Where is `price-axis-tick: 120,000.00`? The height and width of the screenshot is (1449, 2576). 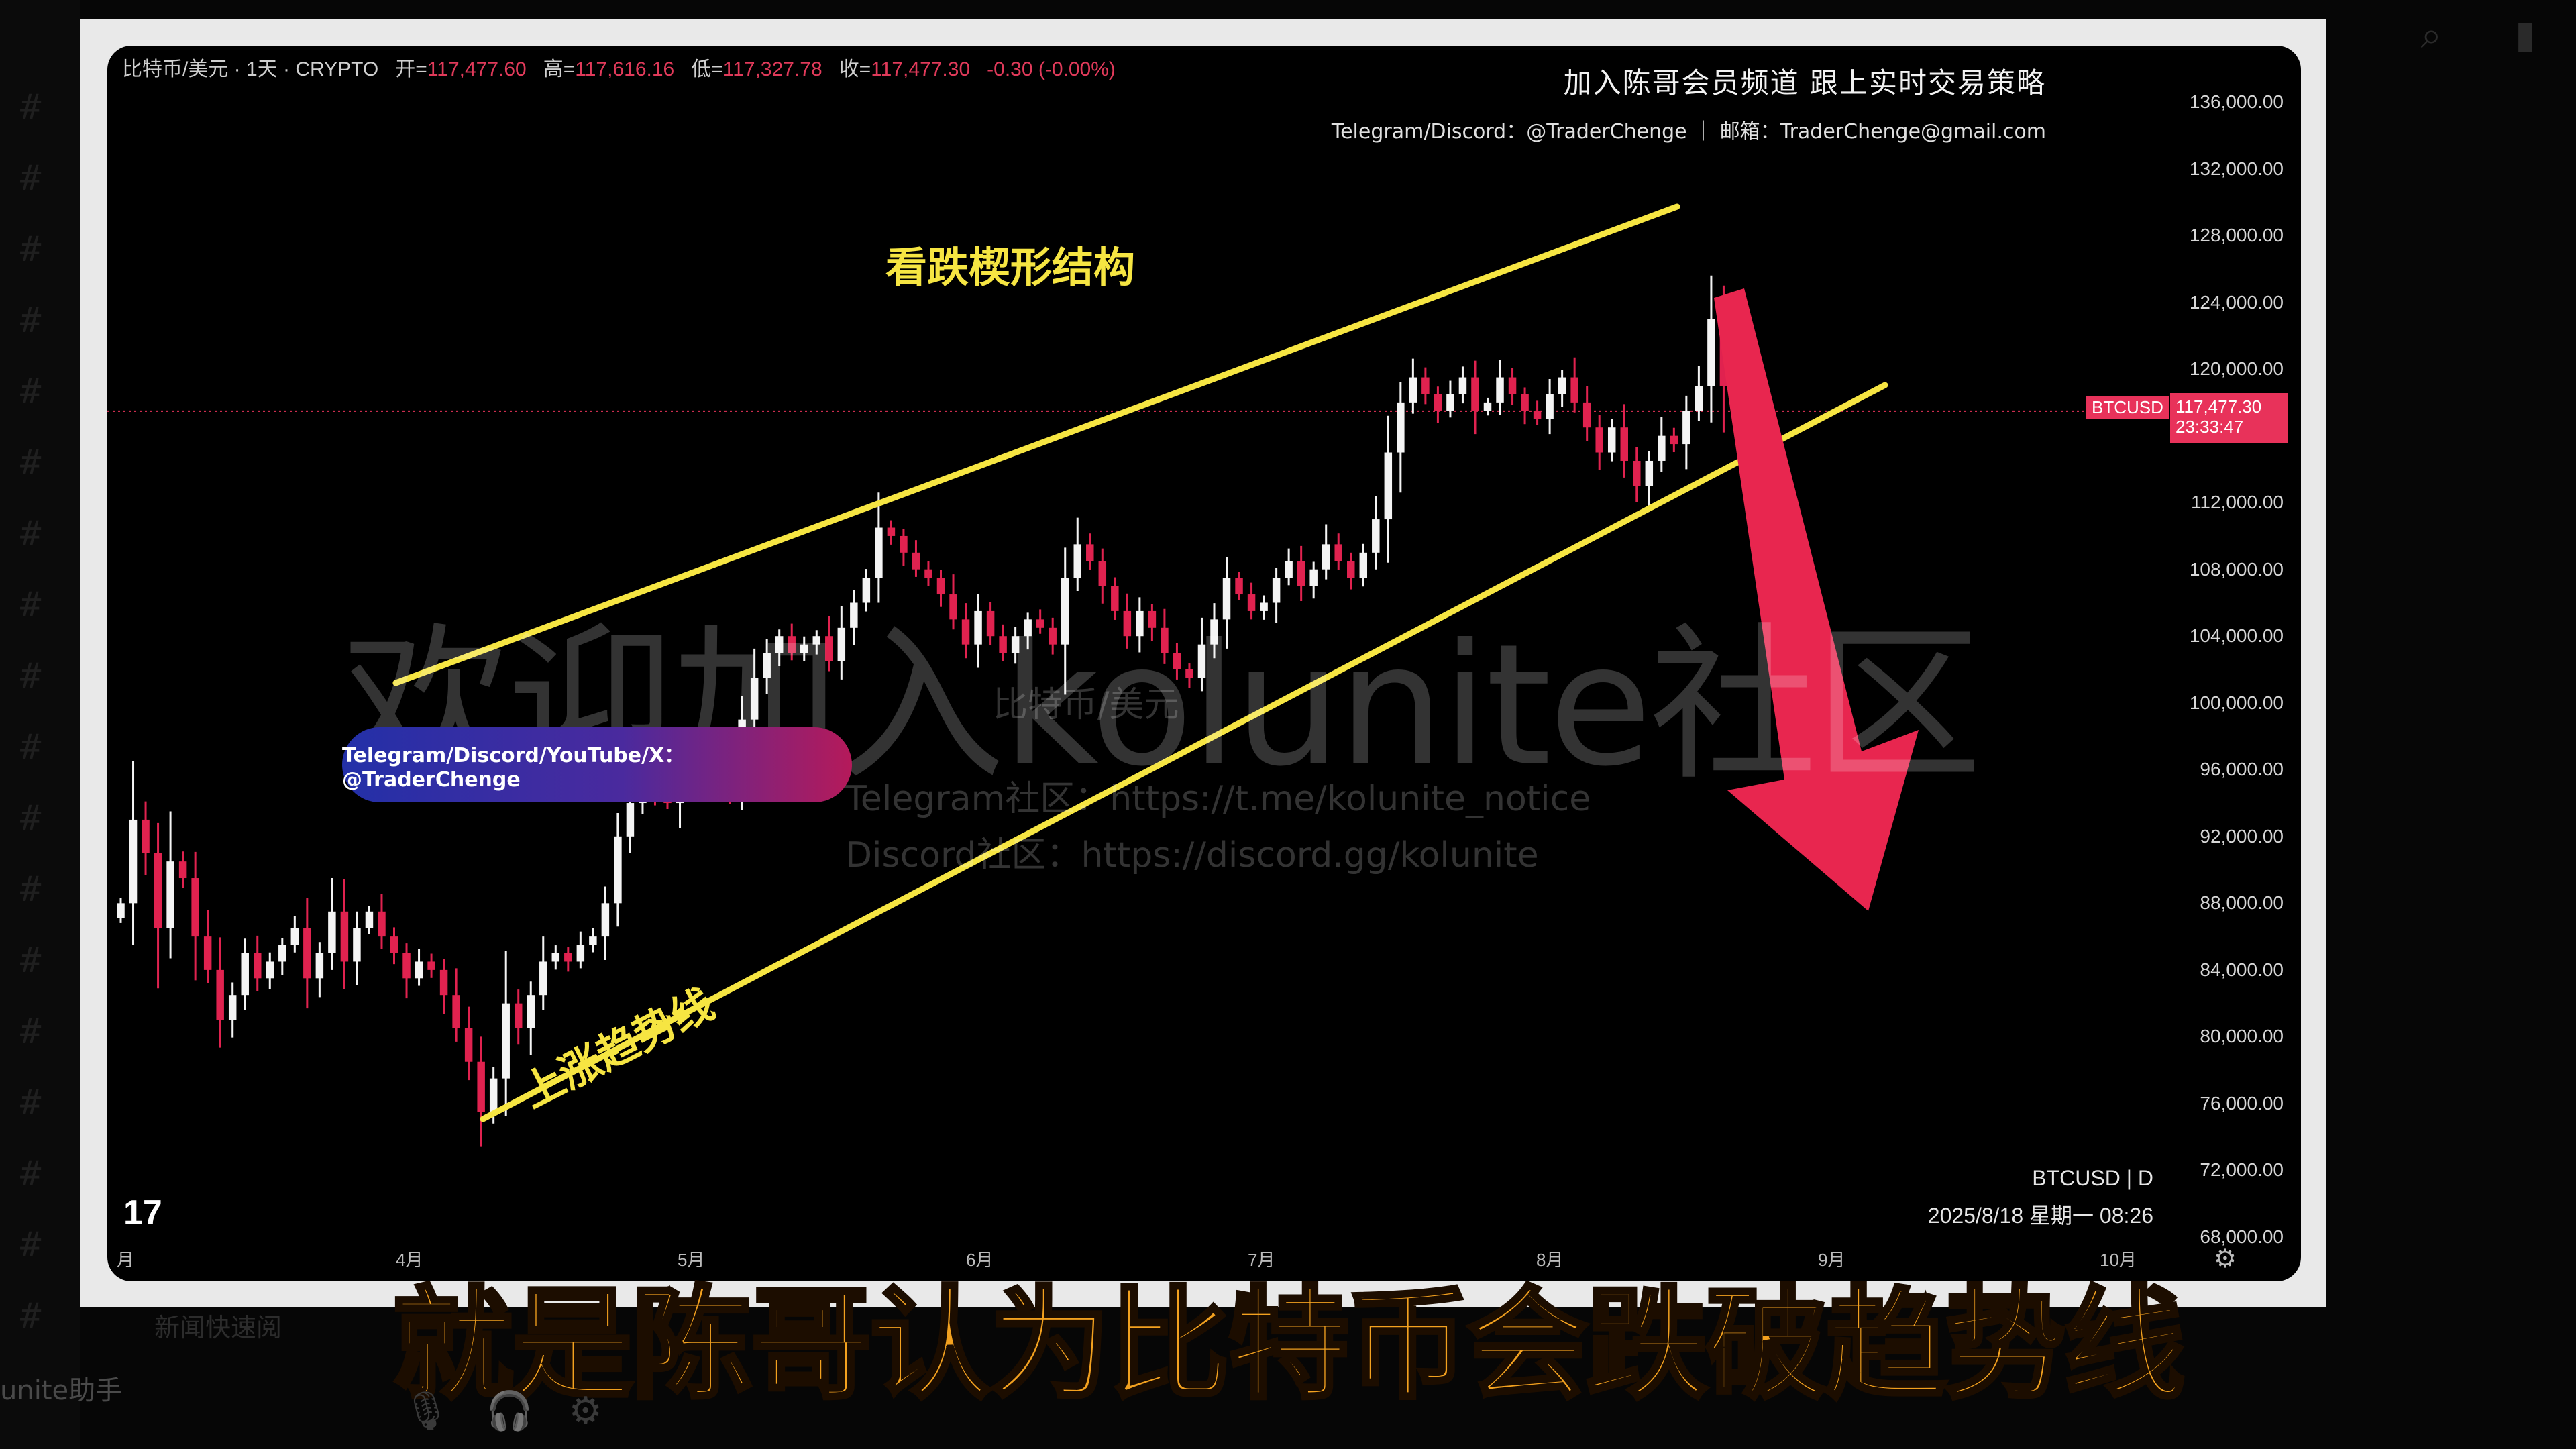
price-axis-tick: 120,000.00 is located at coordinates (2236, 369).